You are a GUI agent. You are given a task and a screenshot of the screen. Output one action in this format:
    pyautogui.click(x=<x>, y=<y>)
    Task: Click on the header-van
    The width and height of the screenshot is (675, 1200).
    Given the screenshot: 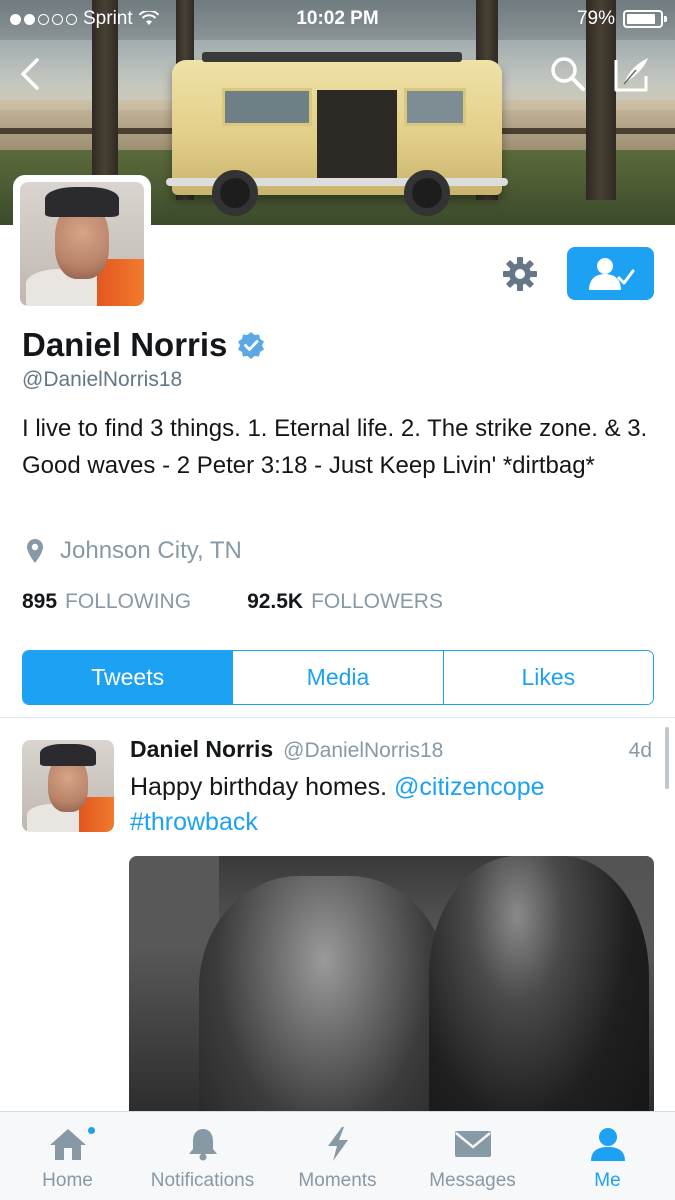 What is the action you would take?
    pyautogui.click(x=337, y=134)
    